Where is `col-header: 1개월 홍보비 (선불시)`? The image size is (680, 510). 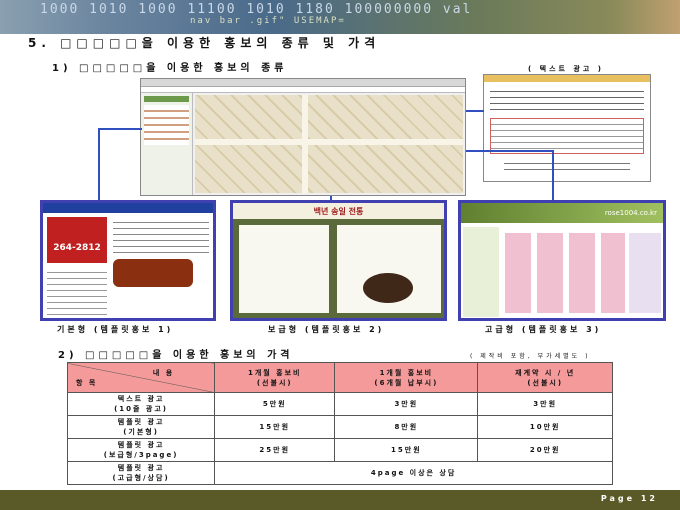 col-header: 1개월 홍보비 (선불시) is located at coordinates (275, 377).